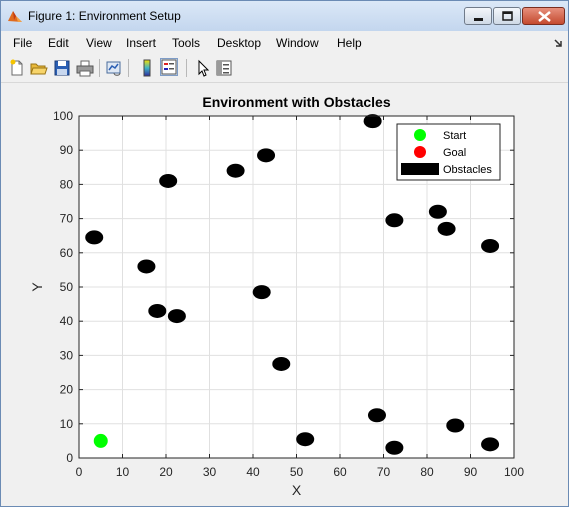  Describe the element at coordinates (384, 472) in the screenshot. I see `x-tick-label: 70` at that location.